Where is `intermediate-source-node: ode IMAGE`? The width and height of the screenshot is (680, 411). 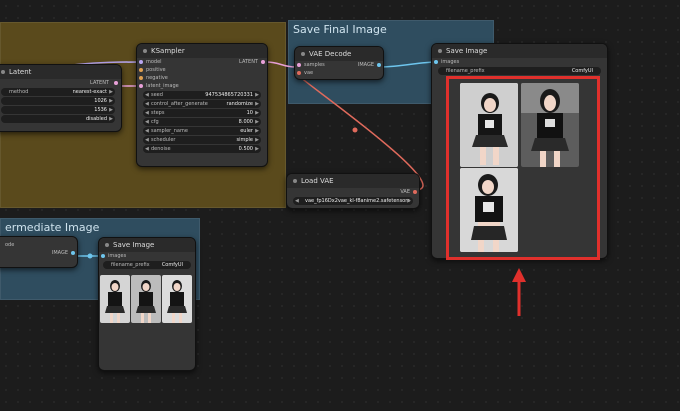 intermediate-source-node: ode IMAGE is located at coordinates (39, 252).